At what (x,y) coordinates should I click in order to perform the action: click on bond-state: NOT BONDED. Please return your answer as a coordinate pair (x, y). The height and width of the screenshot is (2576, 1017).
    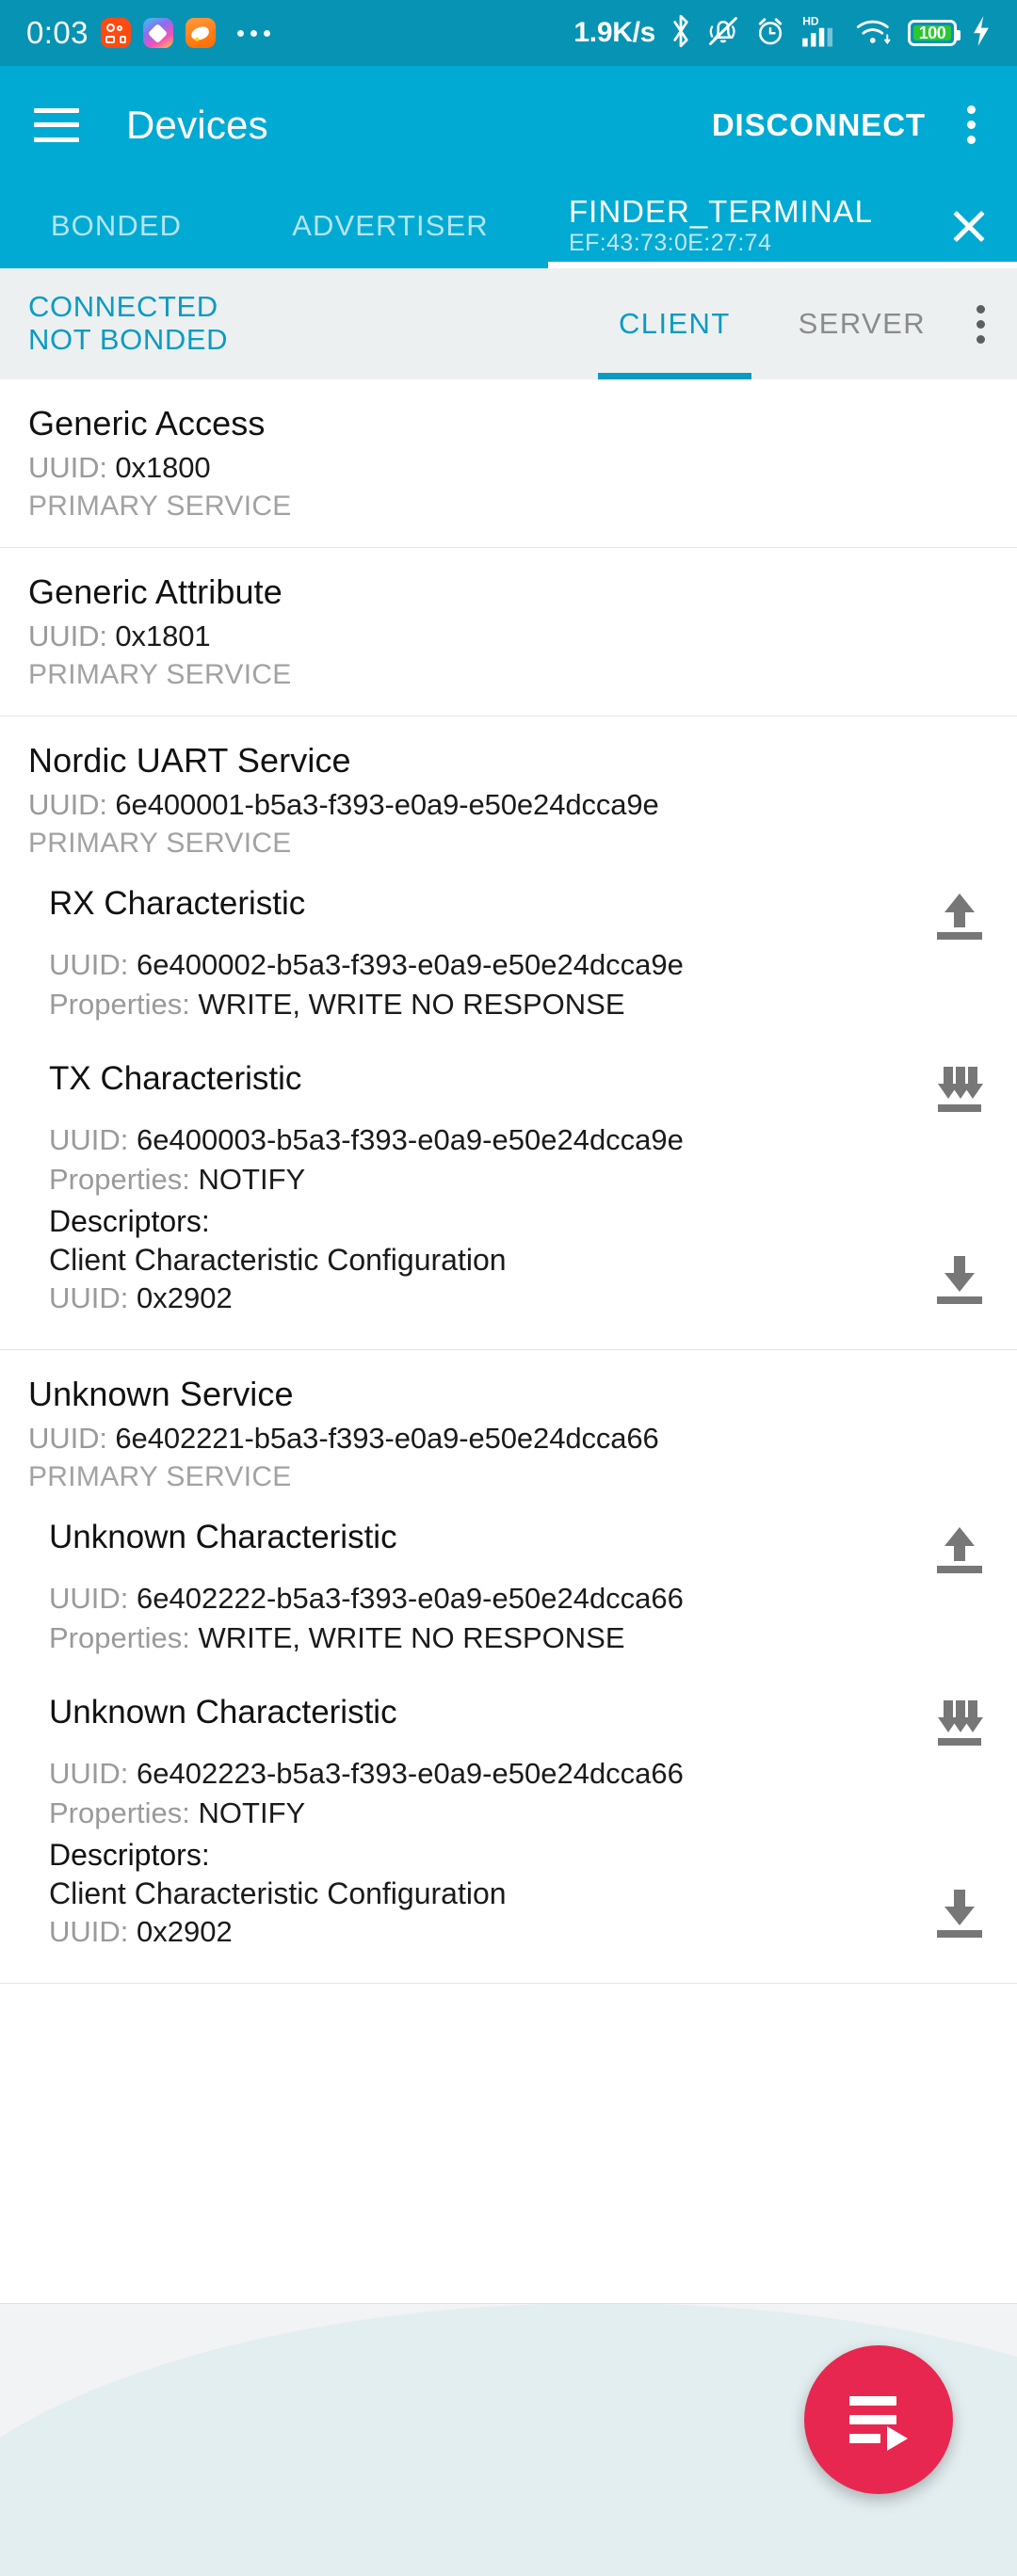
    Looking at the image, I should click on (129, 339).